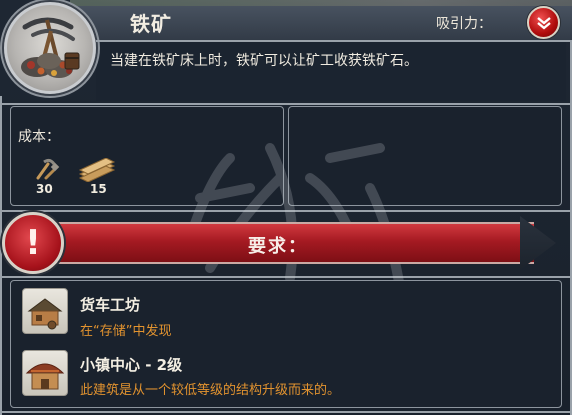 The width and height of the screenshot is (572, 415). What do you see at coordinates (39, 137) in the screenshot?
I see `cost-label: 成本：` at bounding box center [39, 137].